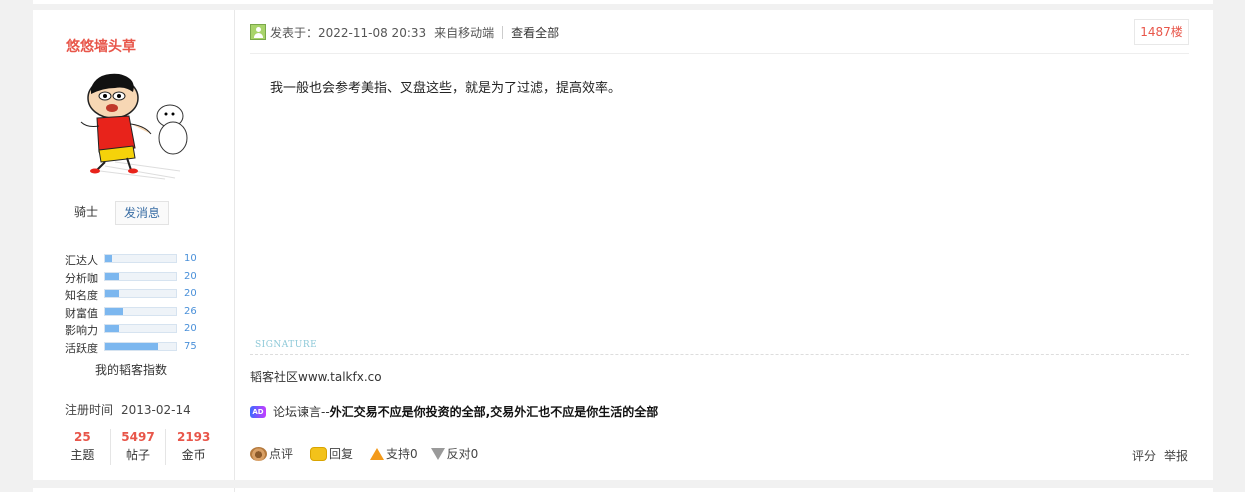 Image resolution: width=1245 pixels, height=492 pixels. I want to click on count-label: 金币, so click(193, 455).